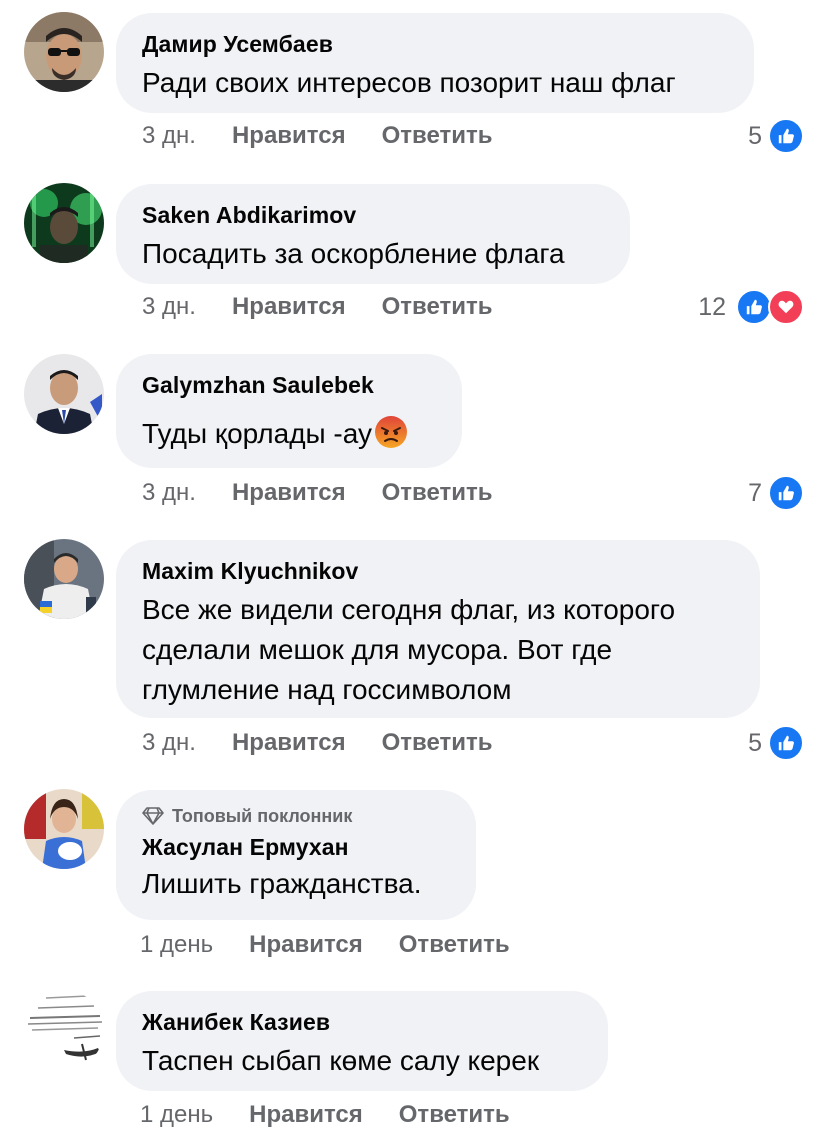  I want to click on top-fan-badge: Топовый поклонник, so click(296, 816).